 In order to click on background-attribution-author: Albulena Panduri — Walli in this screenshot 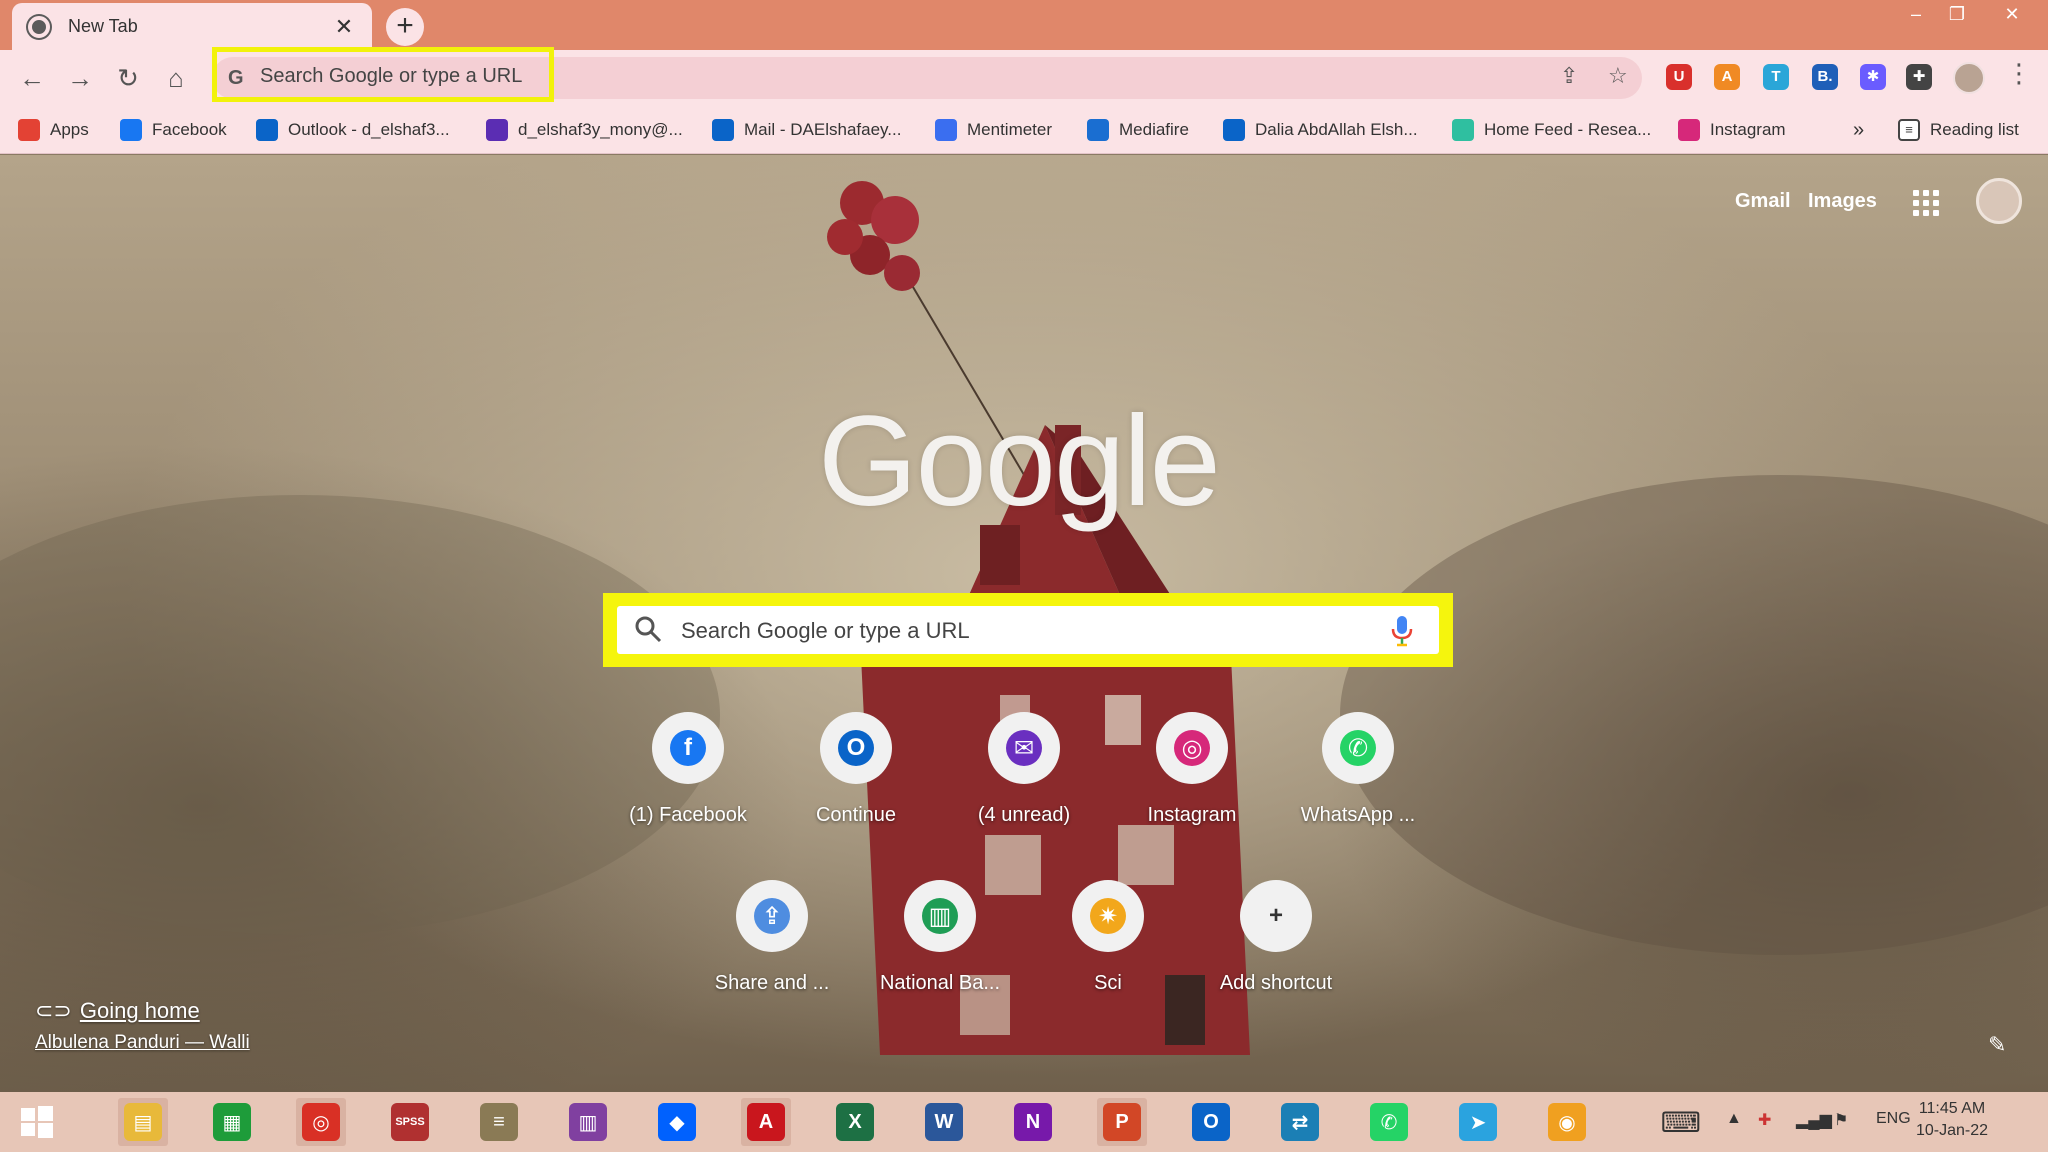, I will do `click(142, 1043)`.